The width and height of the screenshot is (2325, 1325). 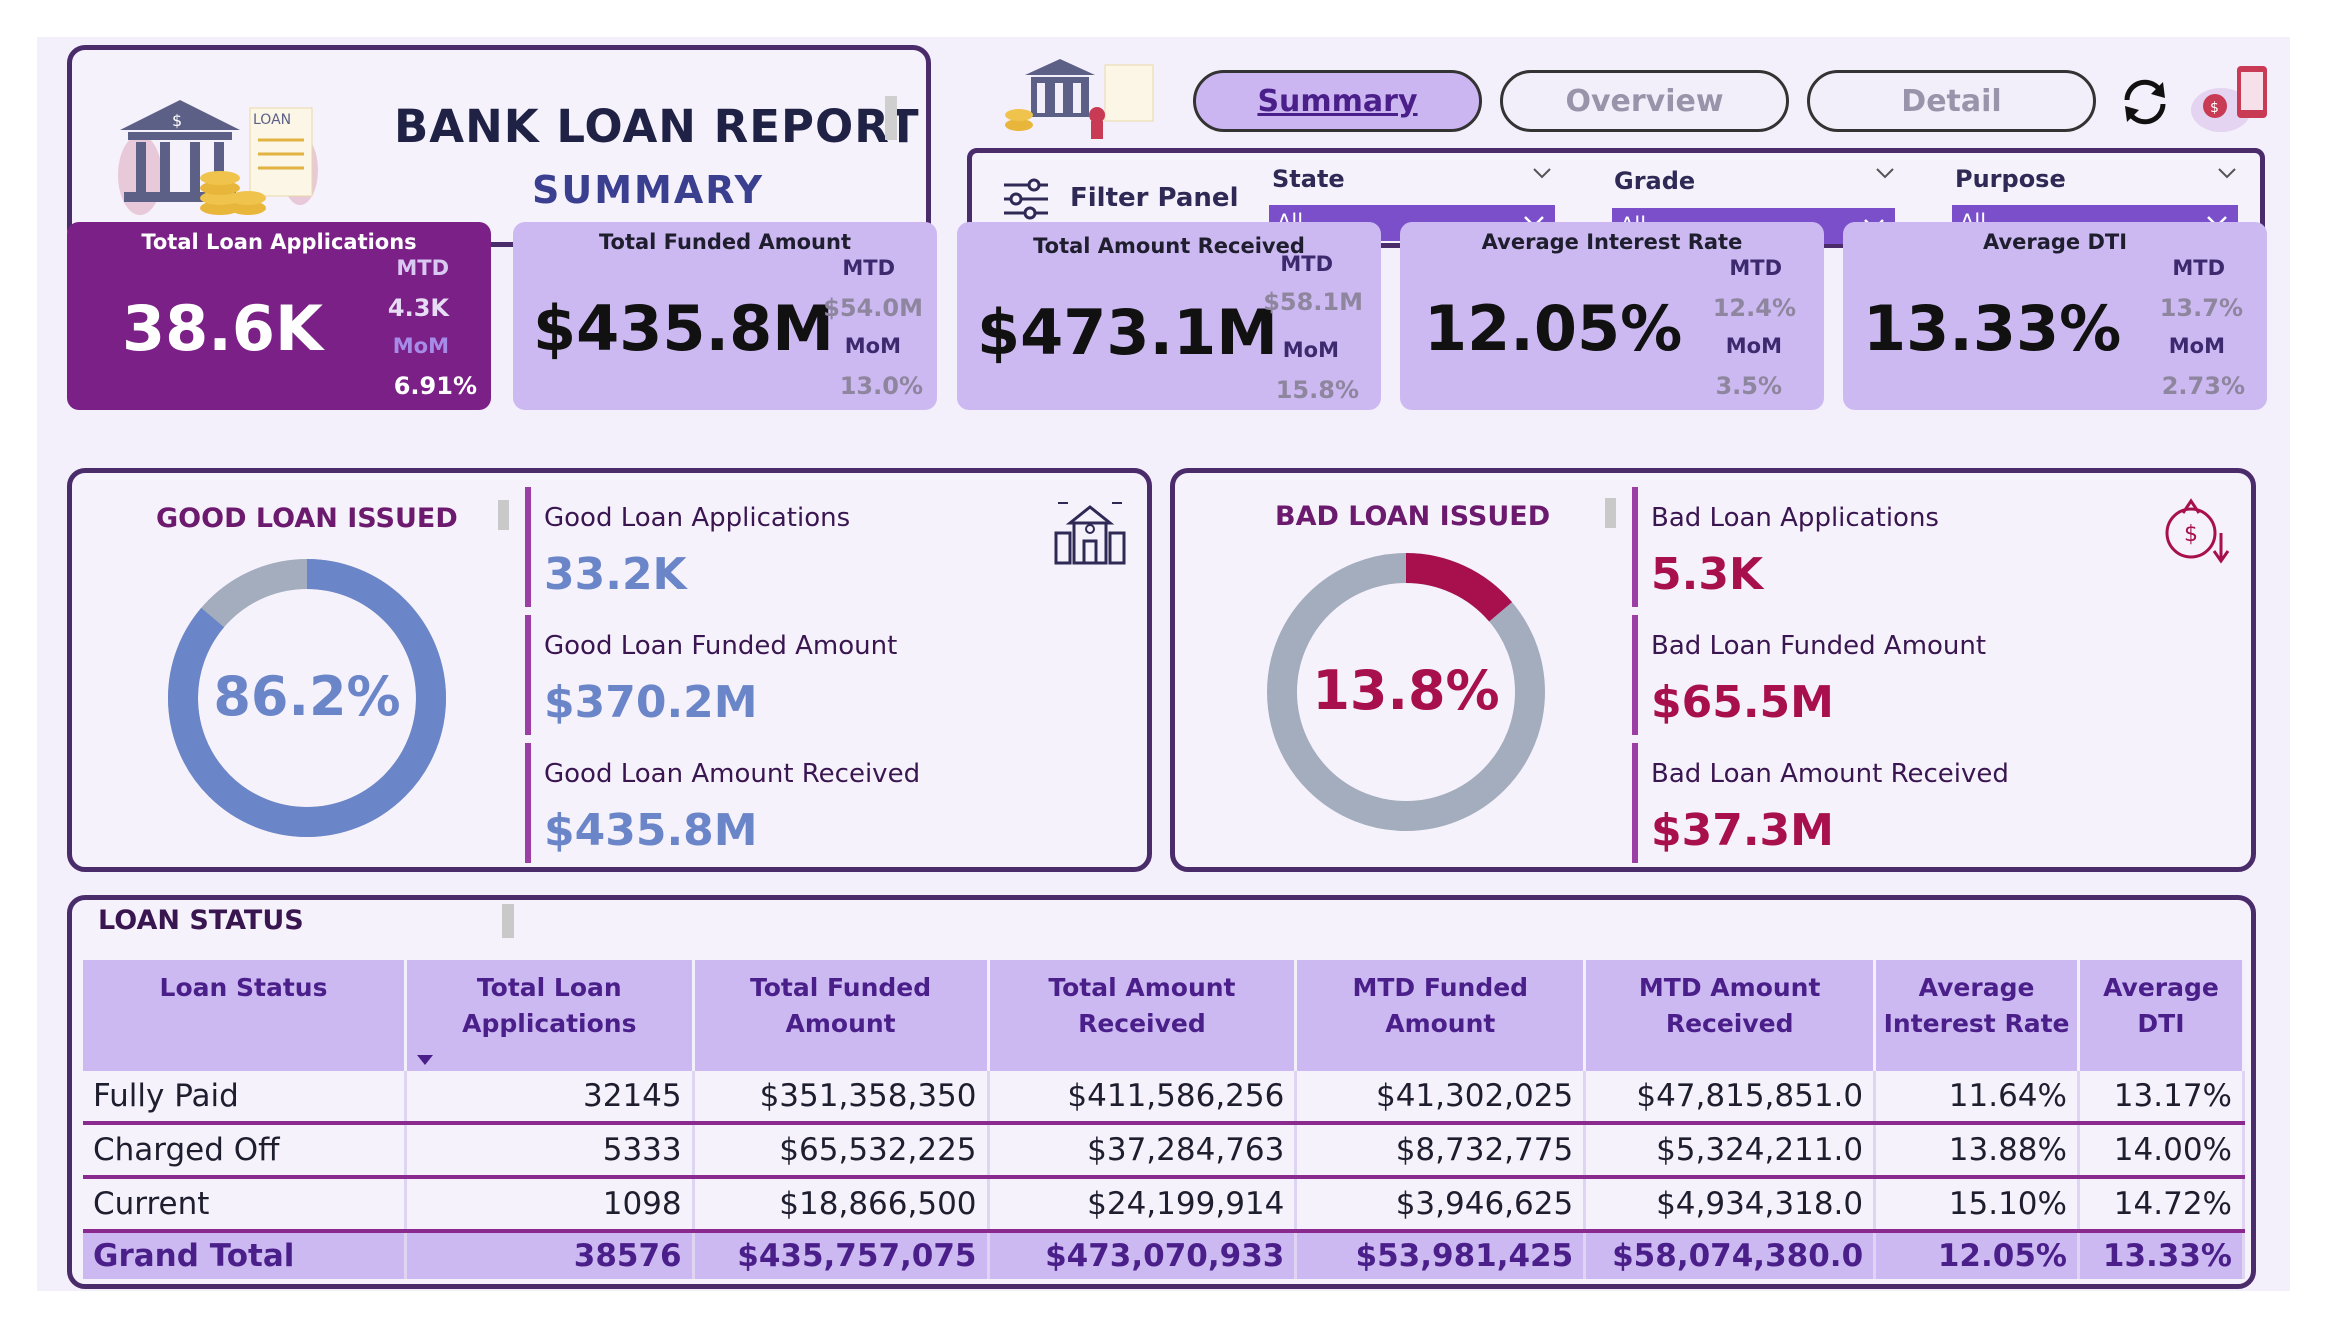 What do you see at coordinates (1441, 1151) in the screenshot?
I see `cell: $8,732,775` at bounding box center [1441, 1151].